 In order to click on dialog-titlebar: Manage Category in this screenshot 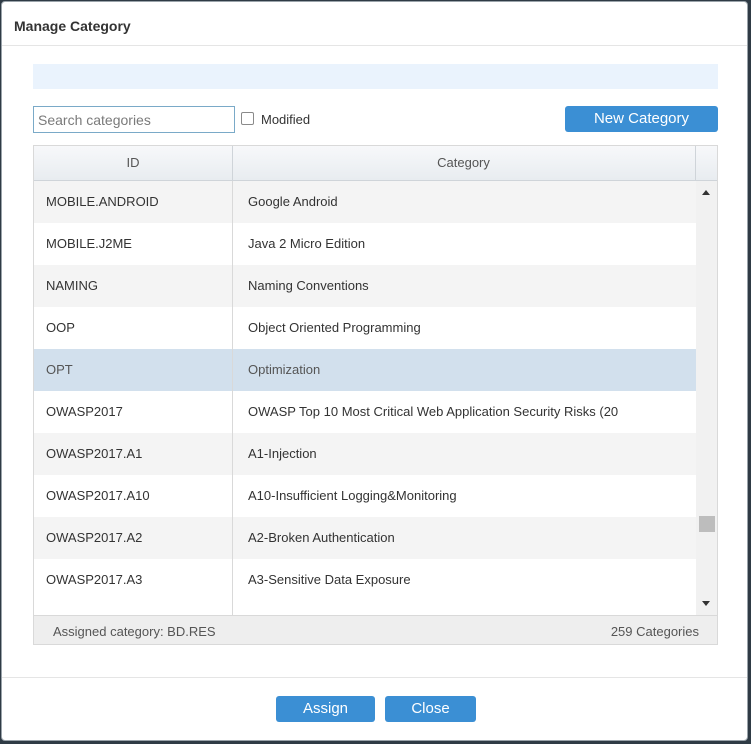, I will do `click(374, 24)`.